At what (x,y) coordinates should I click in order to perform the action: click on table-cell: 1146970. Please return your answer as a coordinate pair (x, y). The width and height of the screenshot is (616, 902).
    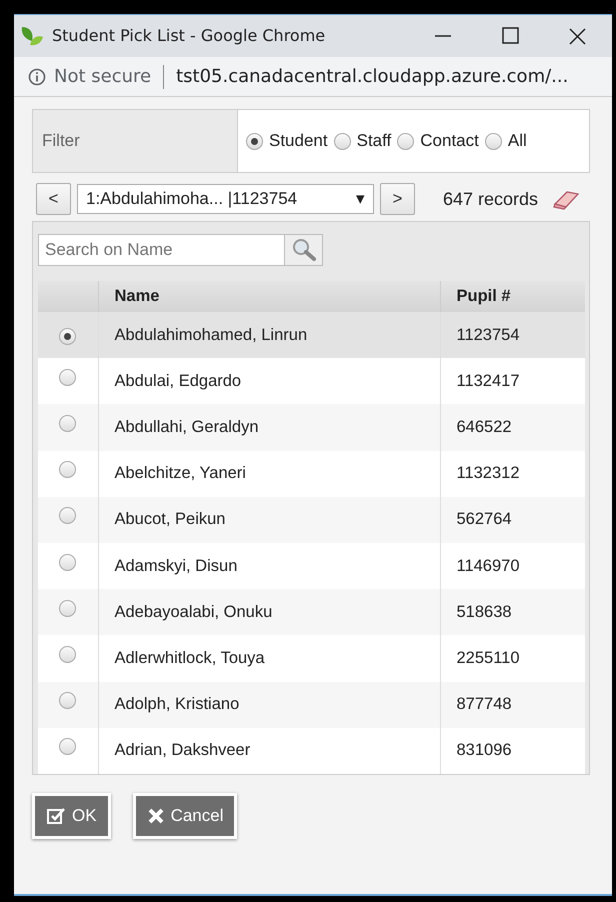
    Looking at the image, I should click on (512, 566).